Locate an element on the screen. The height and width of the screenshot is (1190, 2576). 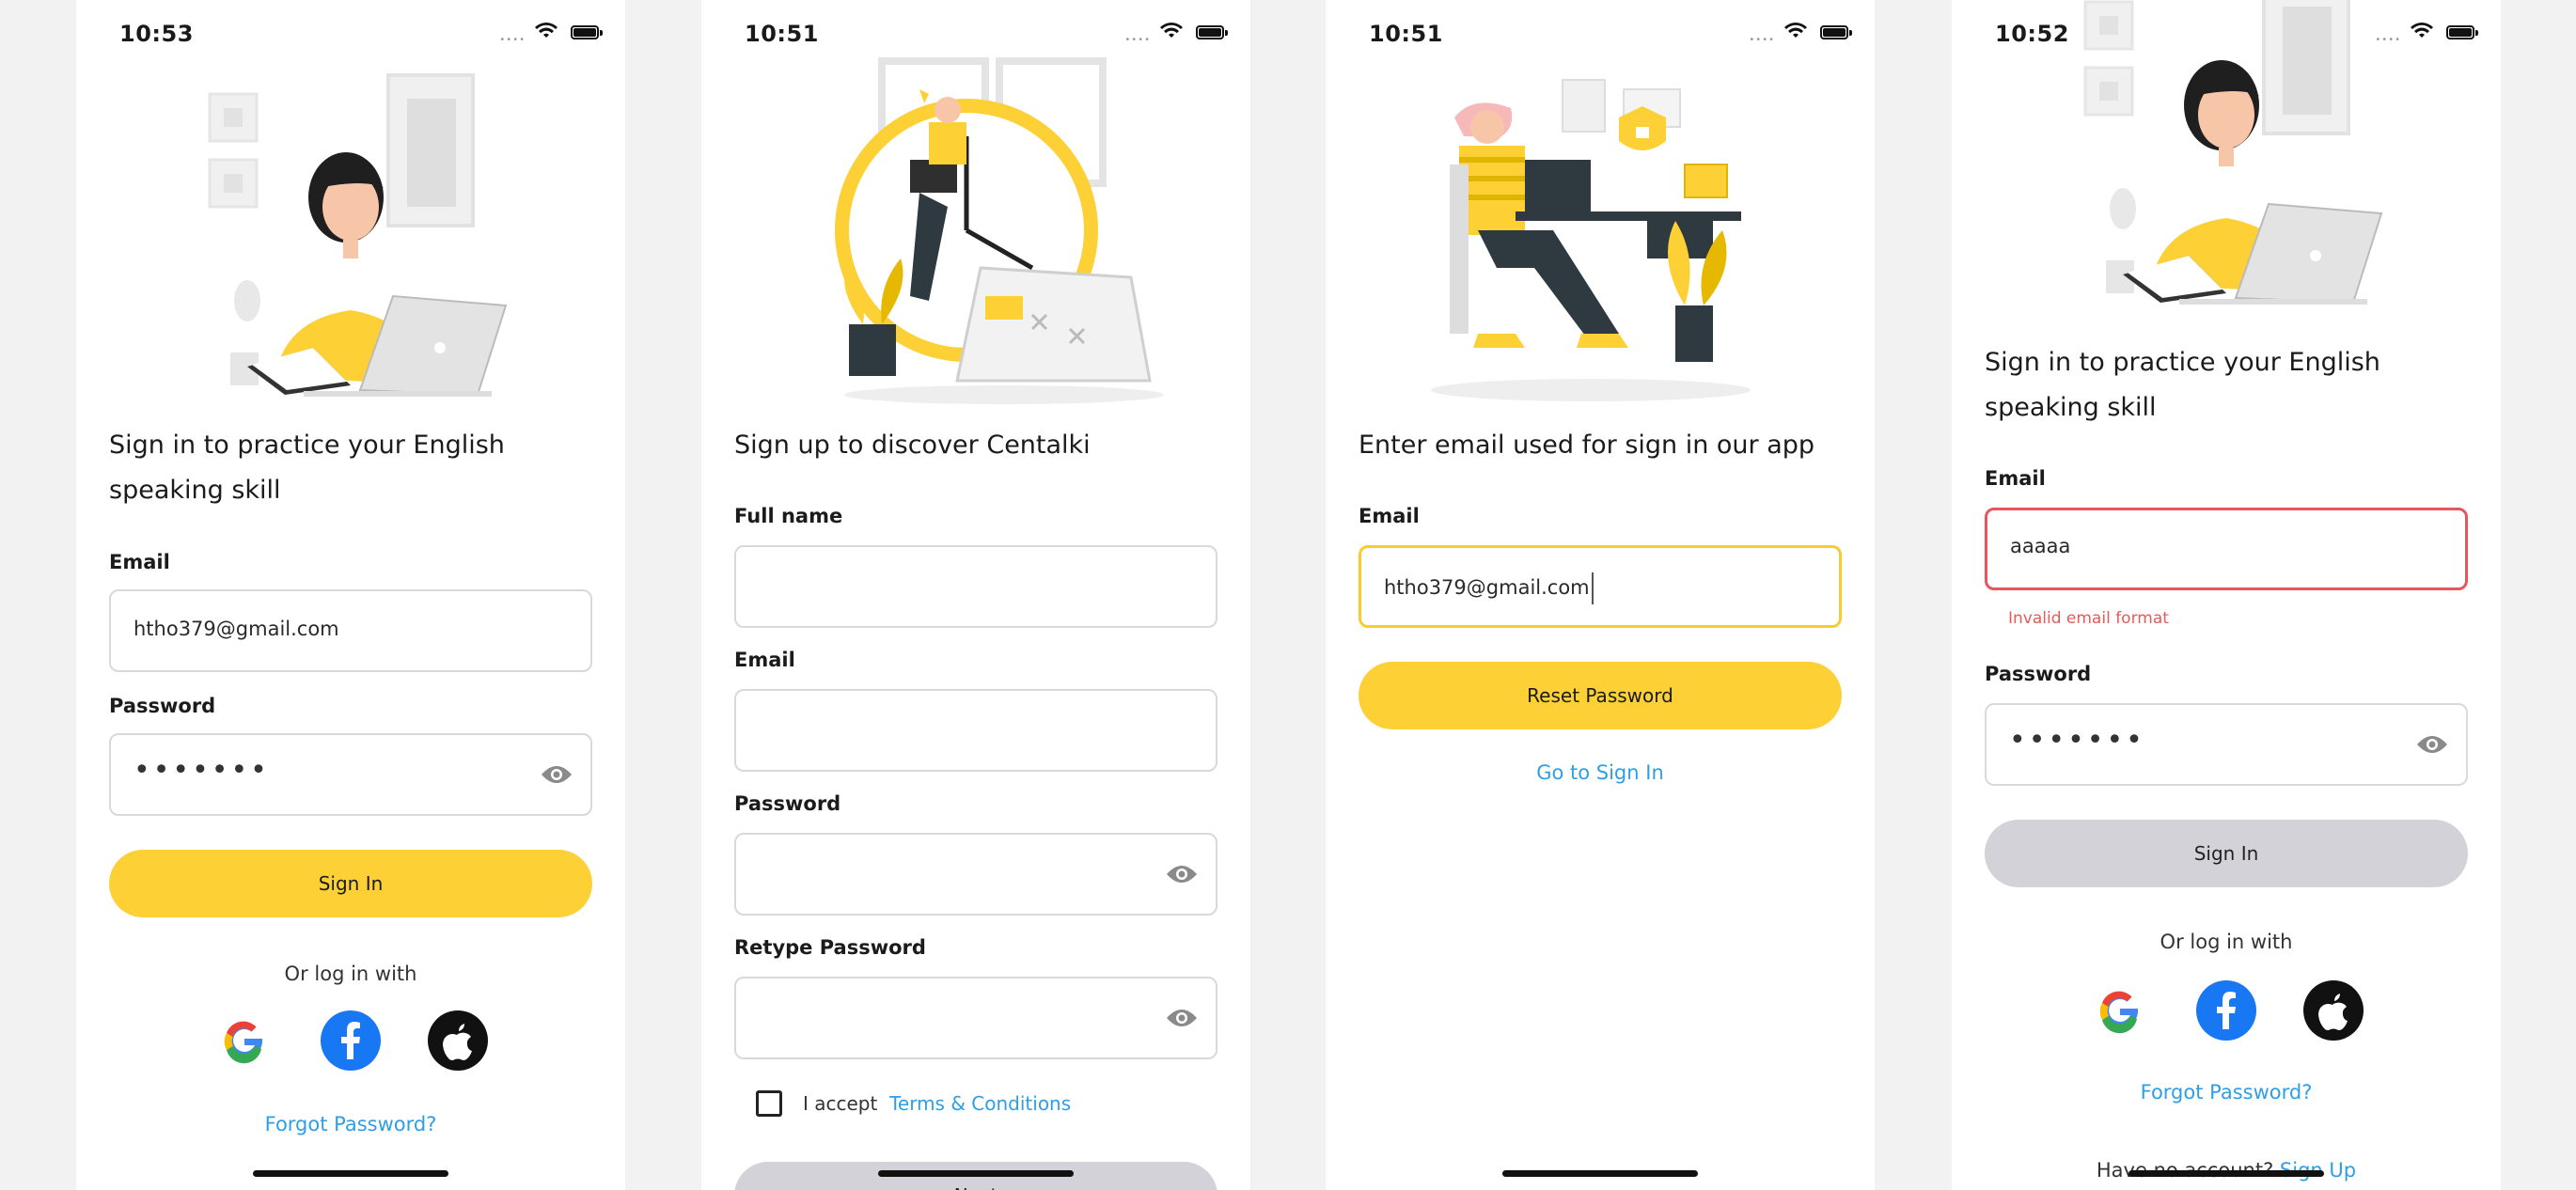
accept-label: I accept is located at coordinates (841, 1103).